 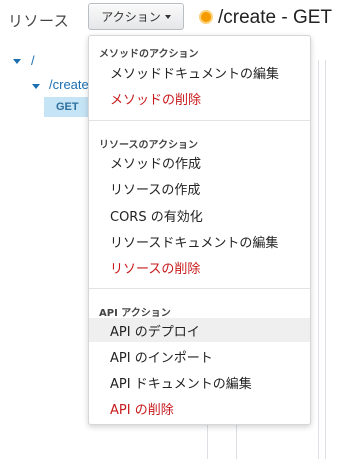 I want to click on menu-item-edit-method-docs: メソッドドキュメントの編集, so click(x=199, y=72).